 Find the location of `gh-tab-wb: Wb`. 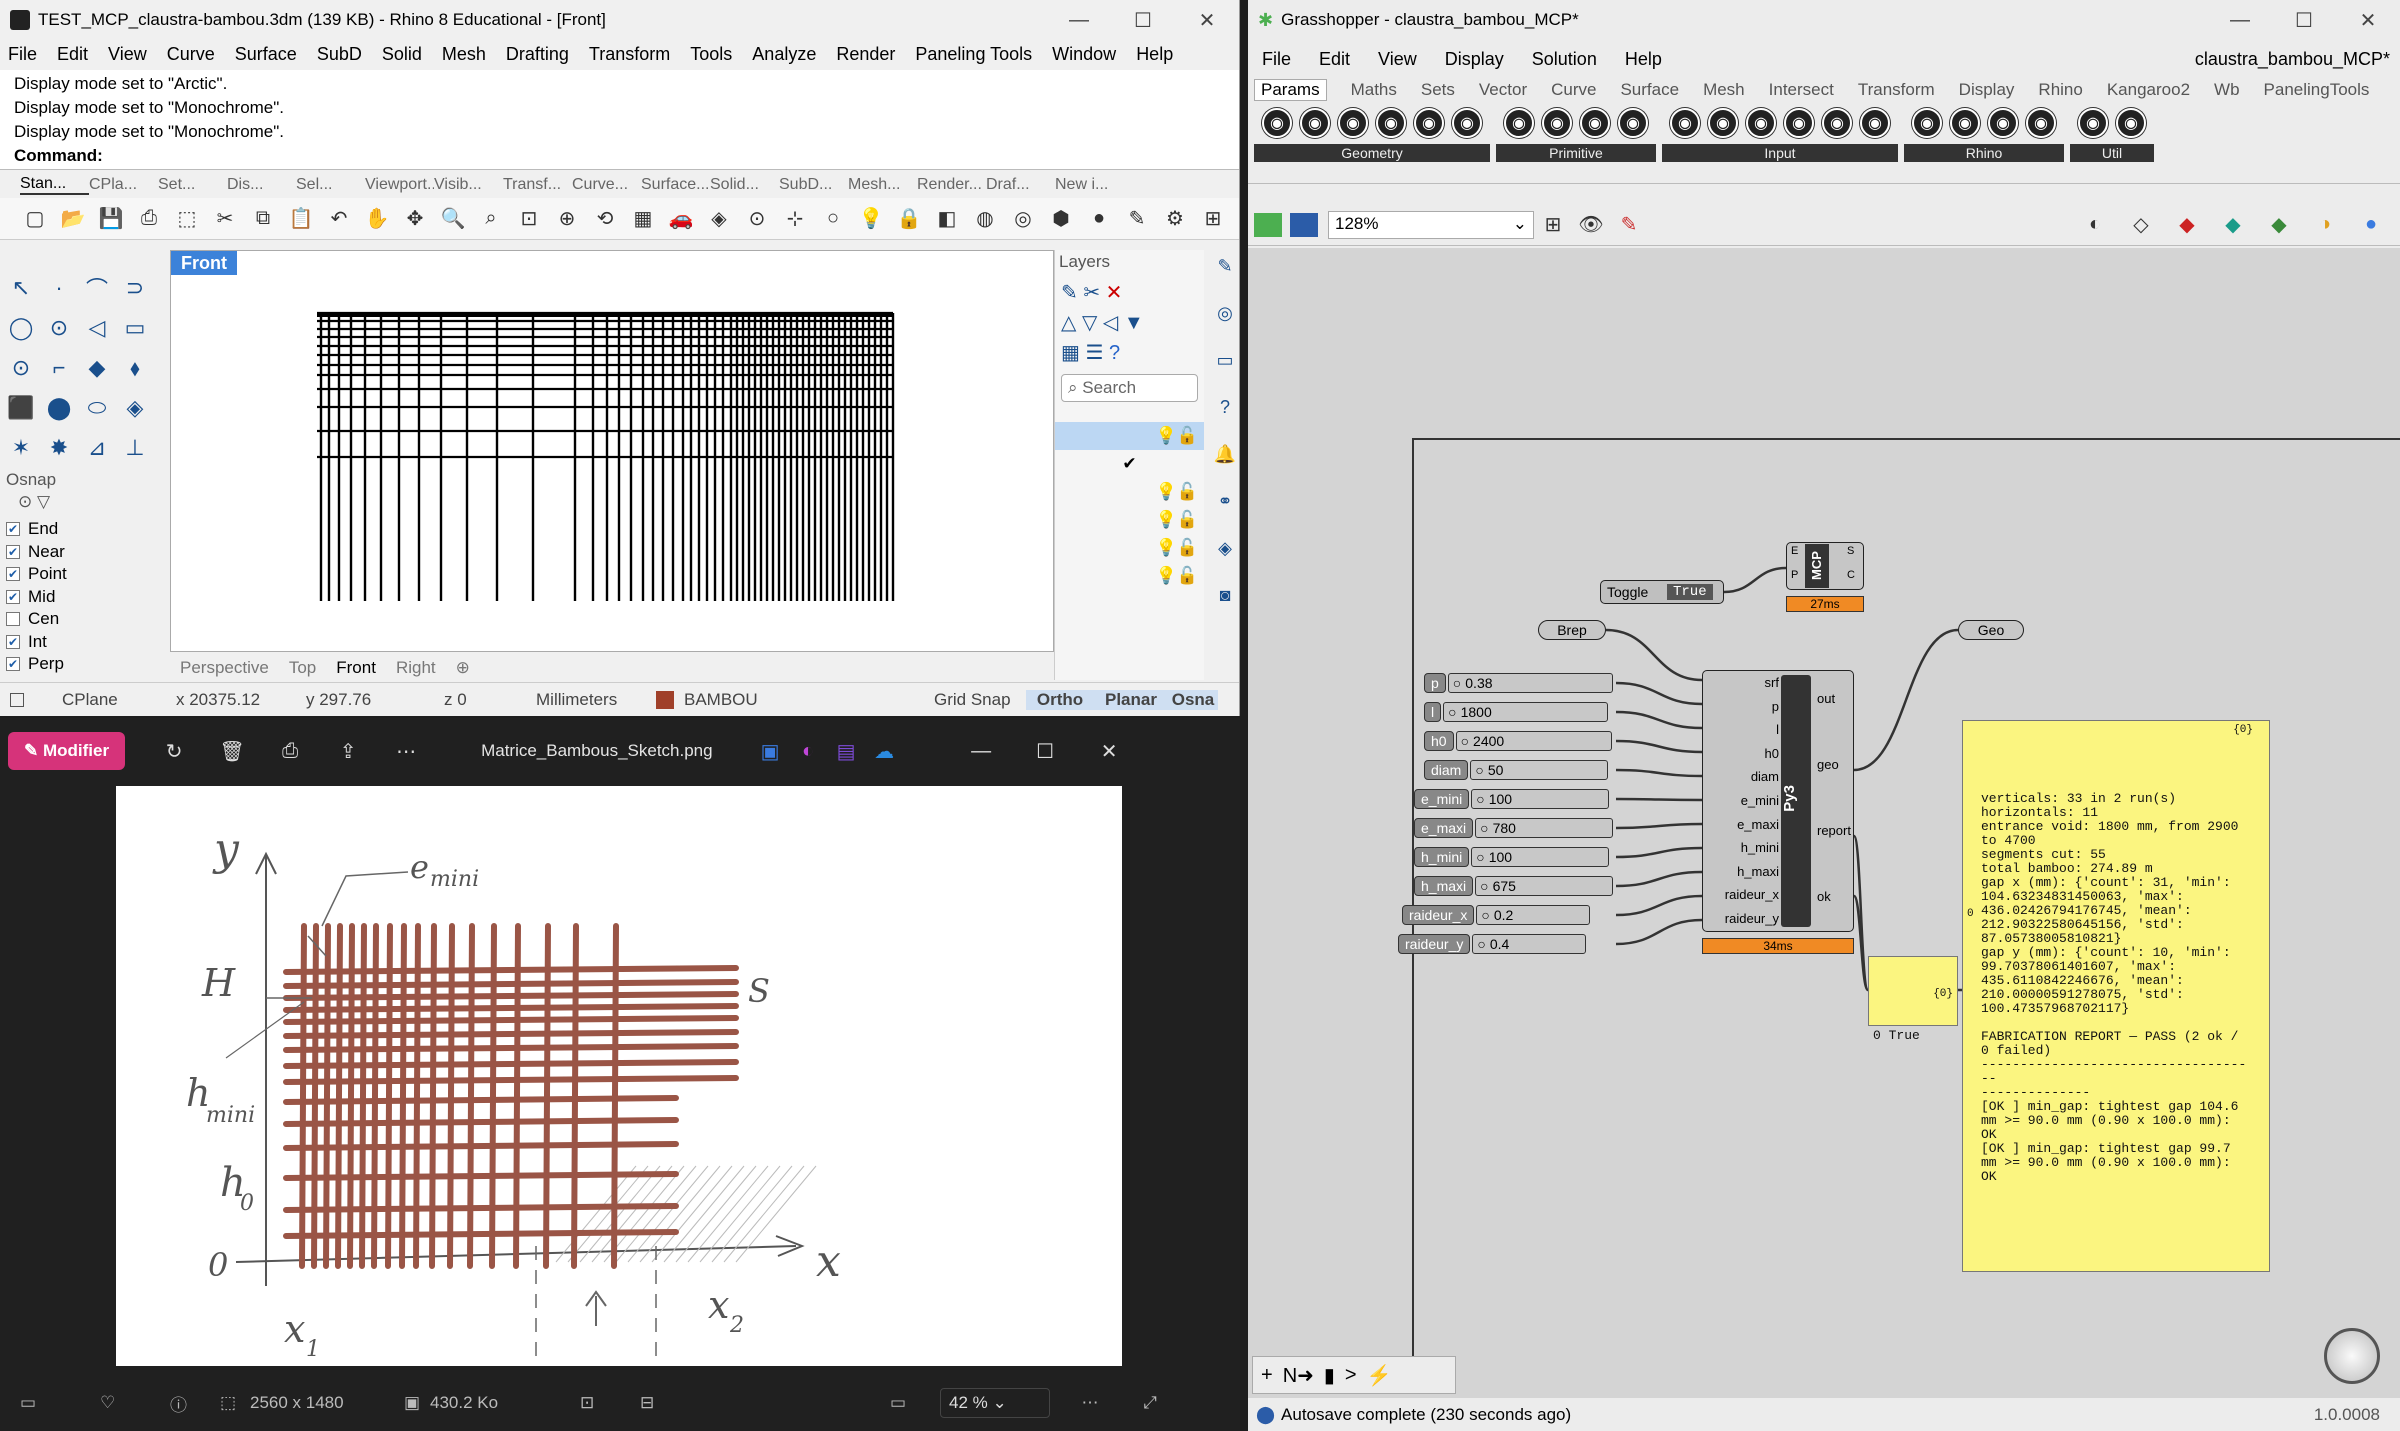

gh-tab-wb: Wb is located at coordinates (2227, 90).